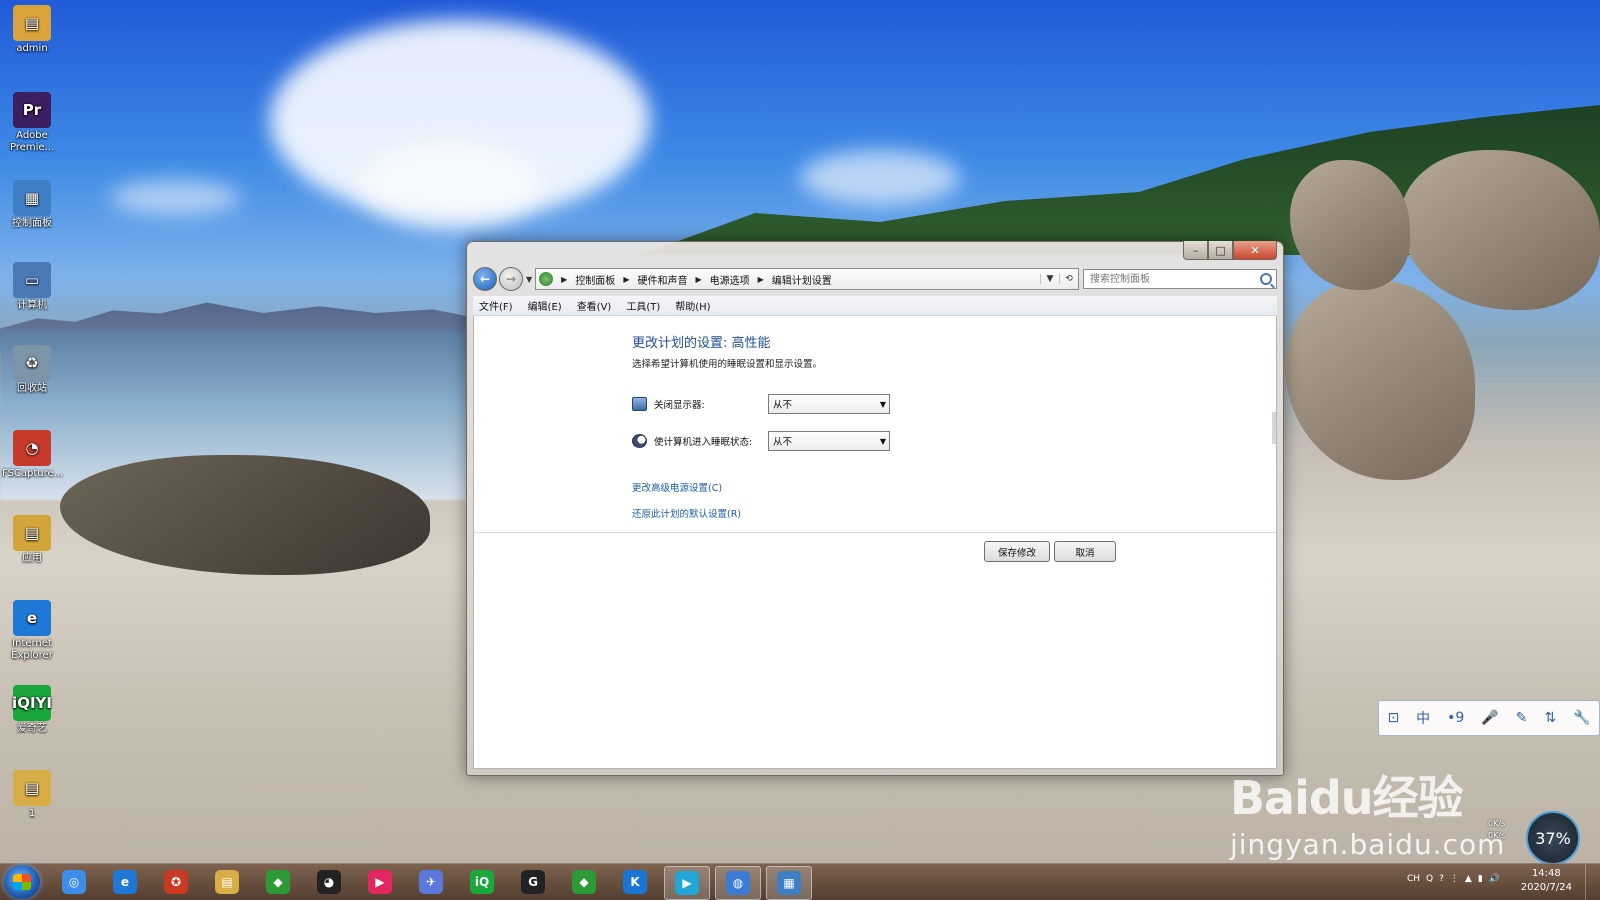  Describe the element at coordinates (1413, 879) in the screenshot. I see `tray-icon: CH` at that location.